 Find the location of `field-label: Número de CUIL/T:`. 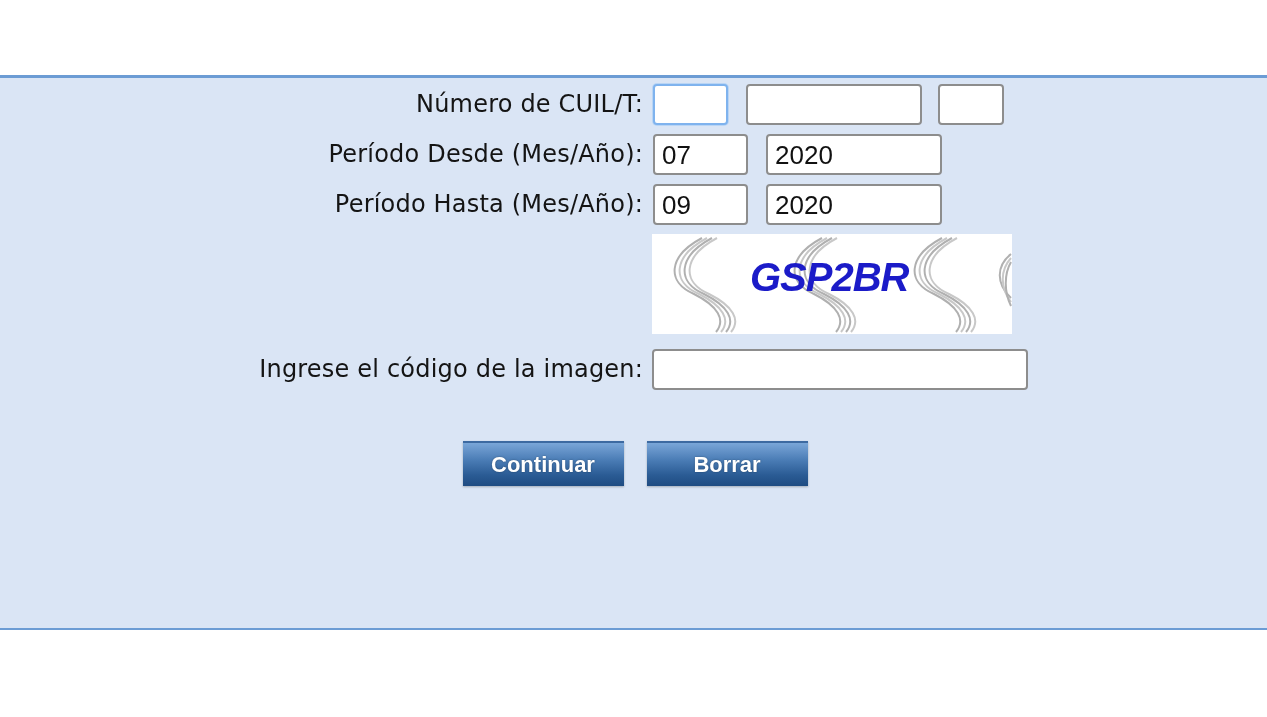

field-label: Número de CUIL/T: is located at coordinates (529, 104).